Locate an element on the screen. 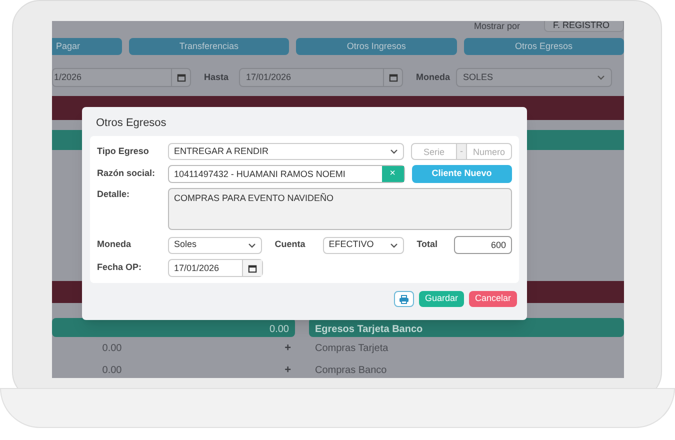 The height and width of the screenshot is (440, 675). field-label: Cuenta is located at coordinates (290, 245).